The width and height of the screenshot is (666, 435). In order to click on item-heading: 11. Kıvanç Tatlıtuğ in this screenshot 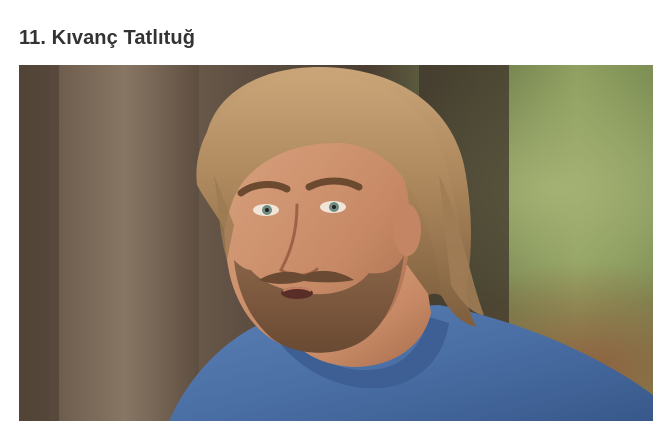, I will do `click(107, 38)`.